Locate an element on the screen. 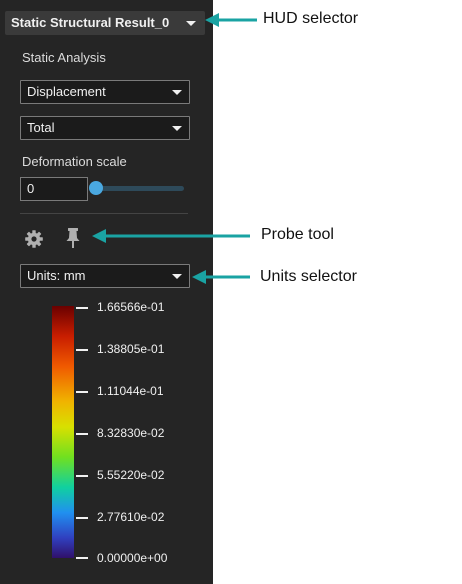 The width and height of the screenshot is (462, 584). color-legend-bar is located at coordinates (63, 432).